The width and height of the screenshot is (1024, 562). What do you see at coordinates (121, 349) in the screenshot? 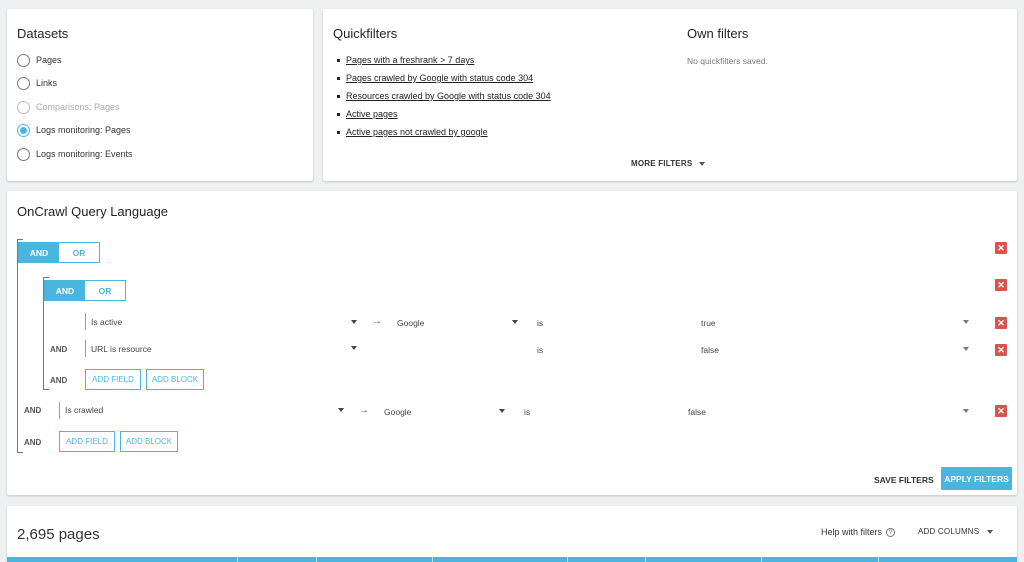
I see `field-select-url-is-resource: URL is resource` at bounding box center [121, 349].